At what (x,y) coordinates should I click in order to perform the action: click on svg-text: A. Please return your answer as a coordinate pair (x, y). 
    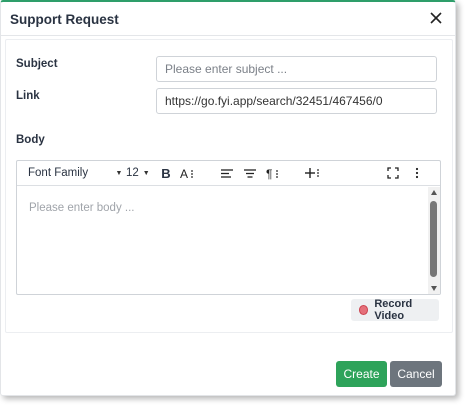
    Looking at the image, I should click on (184, 173).